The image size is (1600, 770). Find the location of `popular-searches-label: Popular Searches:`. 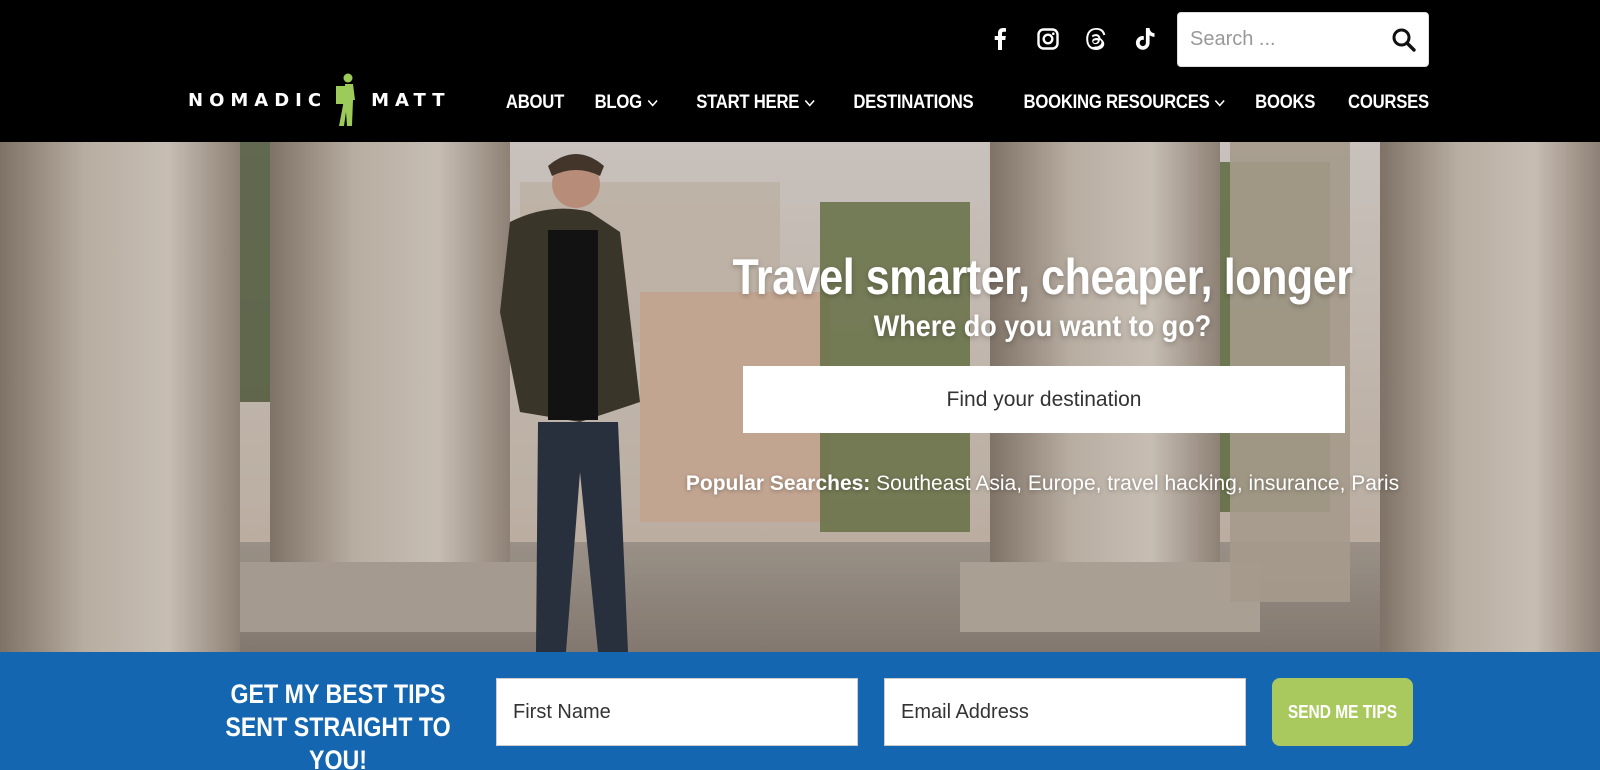

popular-searches-label: Popular Searches: is located at coordinates (778, 483).